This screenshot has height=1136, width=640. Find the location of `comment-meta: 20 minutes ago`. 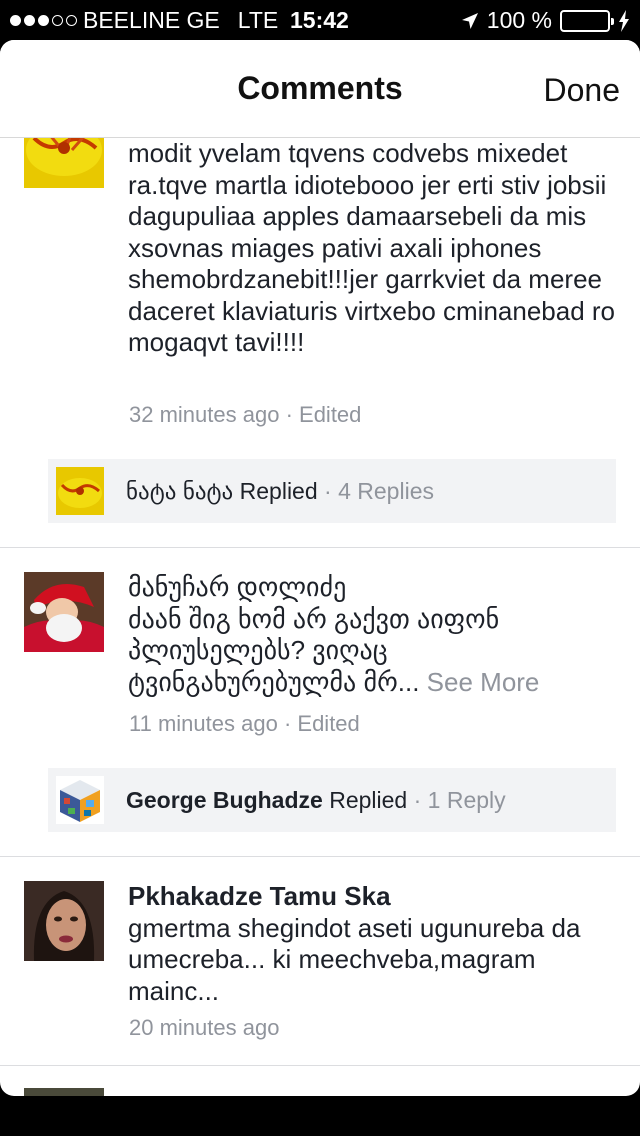

comment-meta: 20 minutes ago is located at coordinates (204, 1028).